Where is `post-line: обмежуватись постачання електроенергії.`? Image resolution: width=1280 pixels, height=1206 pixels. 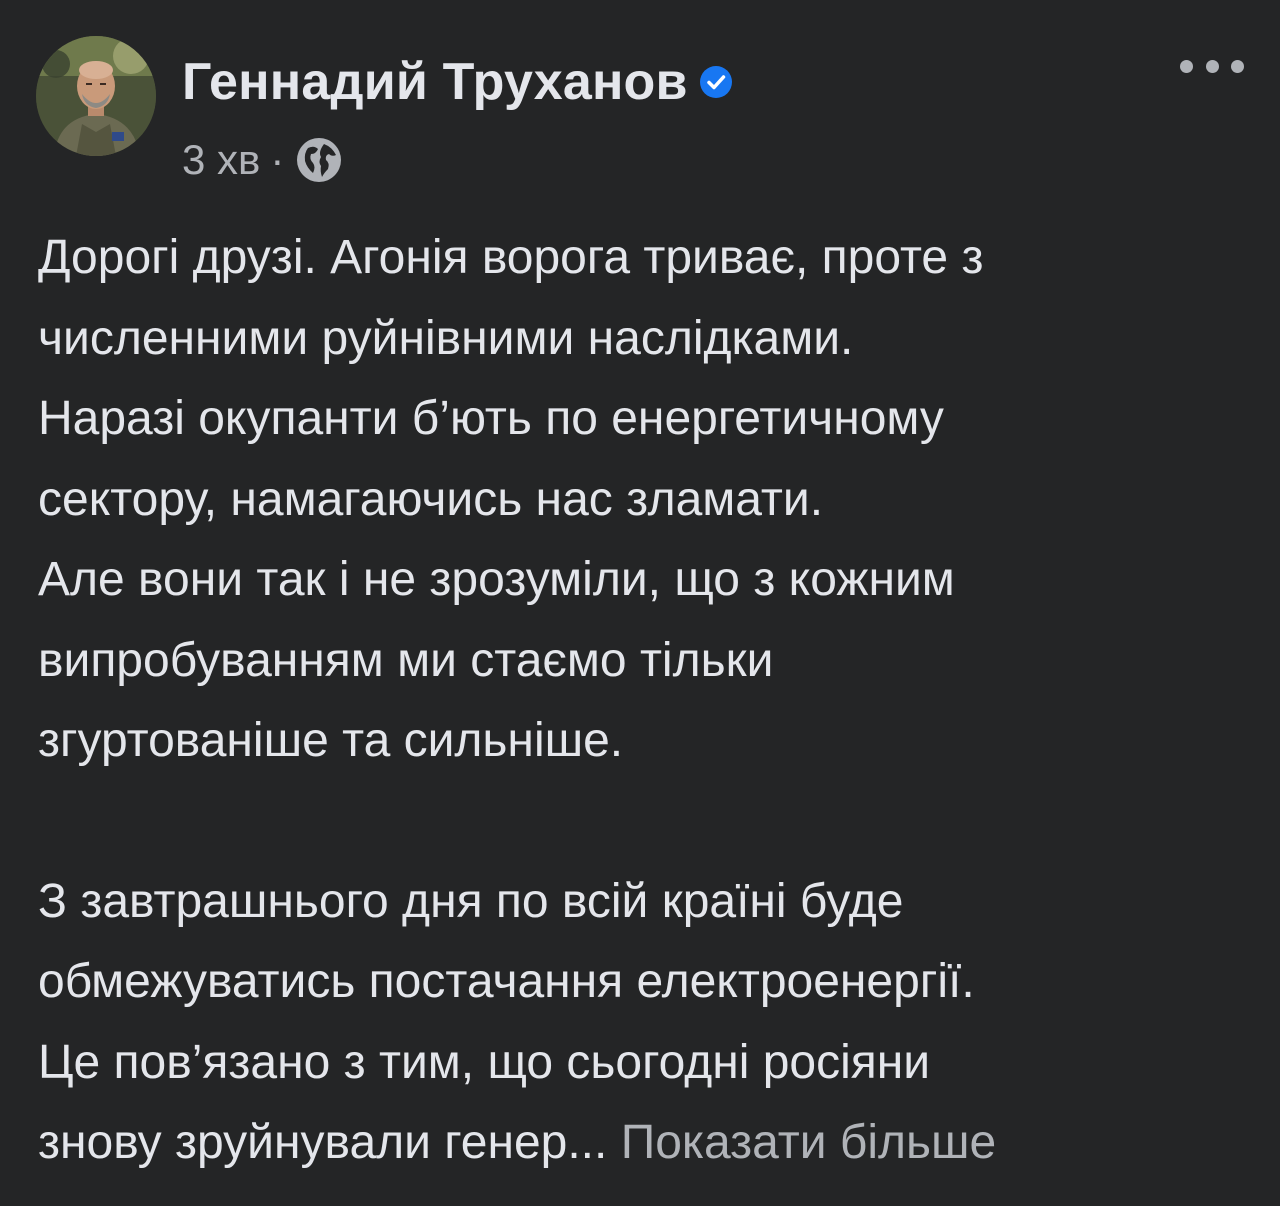 post-line: обмежуватись постачання електроенергії. is located at coordinates (506, 981).